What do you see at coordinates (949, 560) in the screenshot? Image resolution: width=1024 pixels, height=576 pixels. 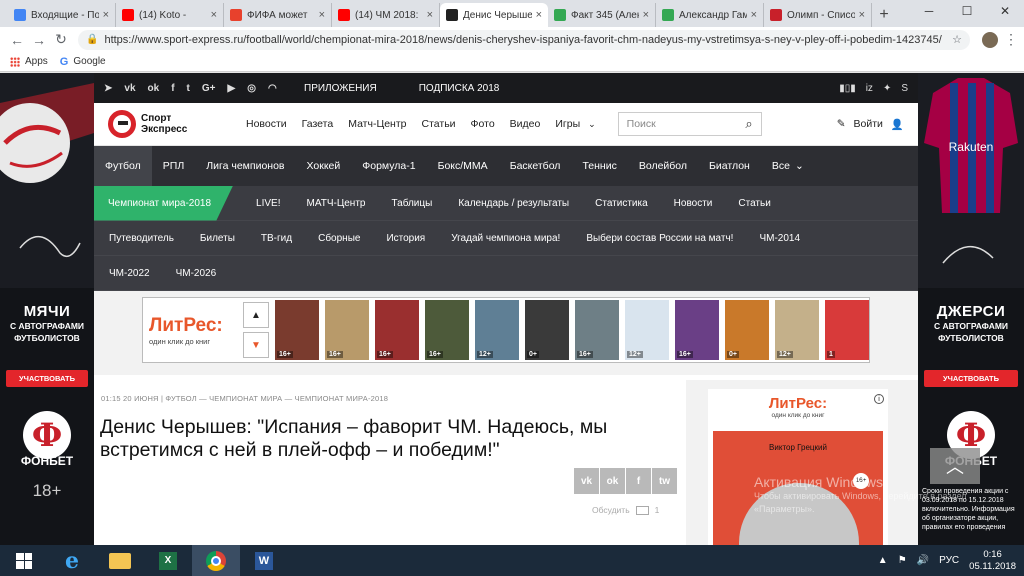 I see `language-indicator: РУС` at bounding box center [949, 560].